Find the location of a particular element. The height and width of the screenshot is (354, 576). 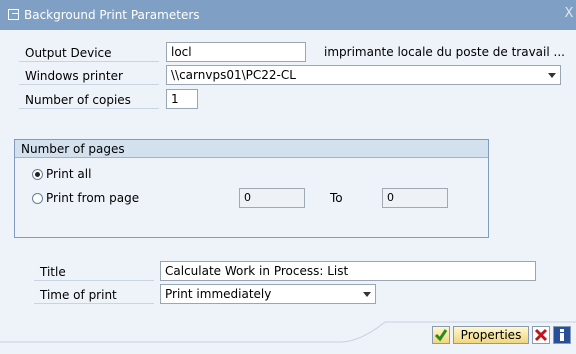

cross-icon is located at coordinates (541, 335).